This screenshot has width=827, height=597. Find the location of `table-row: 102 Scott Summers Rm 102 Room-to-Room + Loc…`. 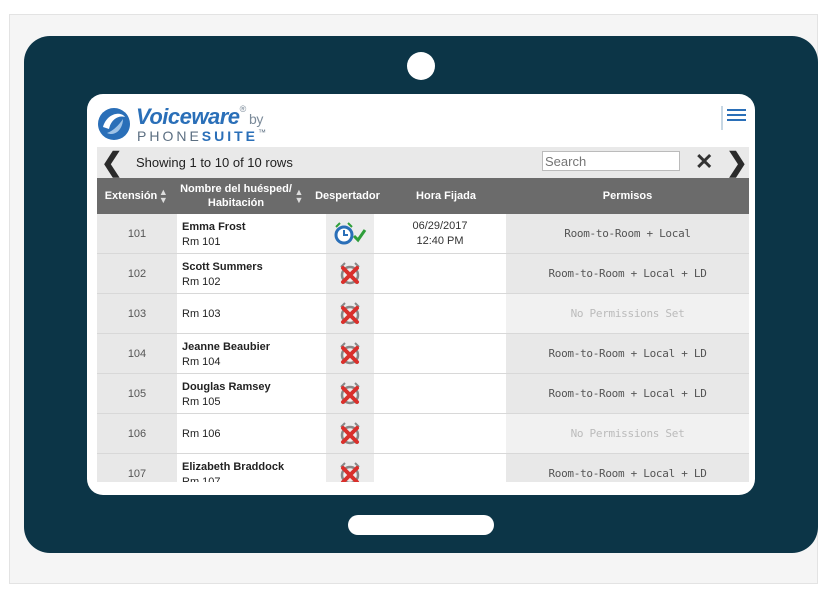

table-row: 102 Scott Summers Rm 102 Room-to-Room + Loc… is located at coordinates (423, 274).